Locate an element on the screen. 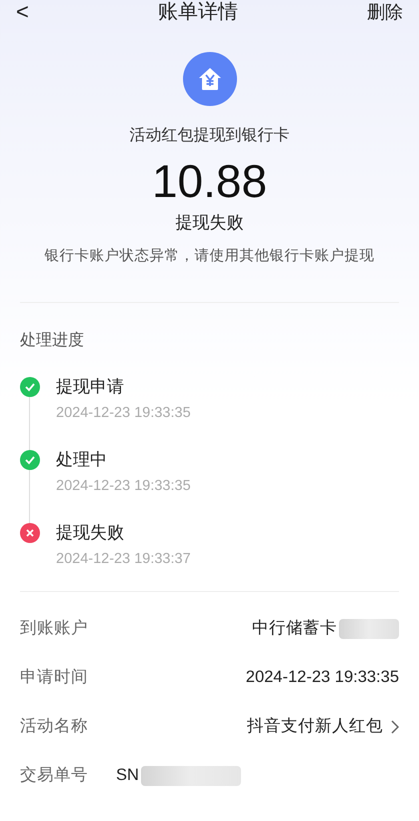 The image size is (419, 821). detail-value: 中行储蓄卡 is located at coordinates (294, 629).